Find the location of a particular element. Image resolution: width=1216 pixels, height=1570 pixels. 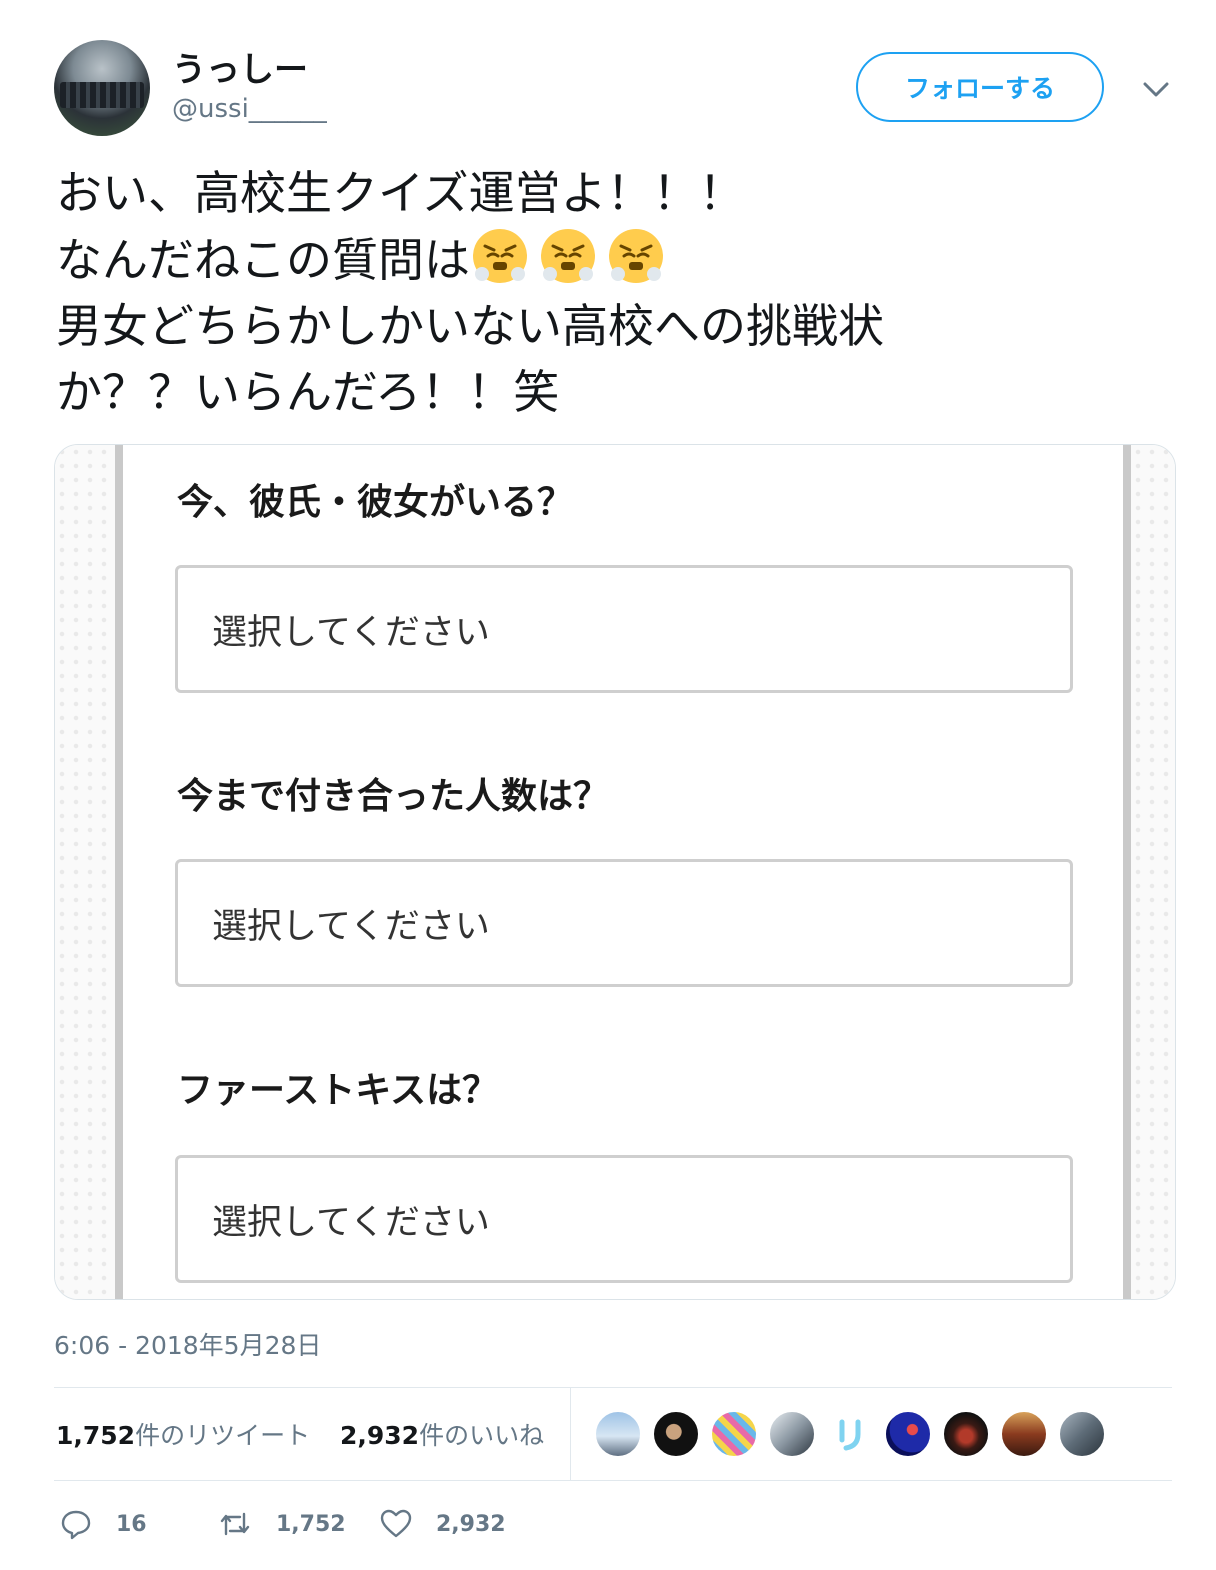

letter-logo-icon is located at coordinates (850, 1435).